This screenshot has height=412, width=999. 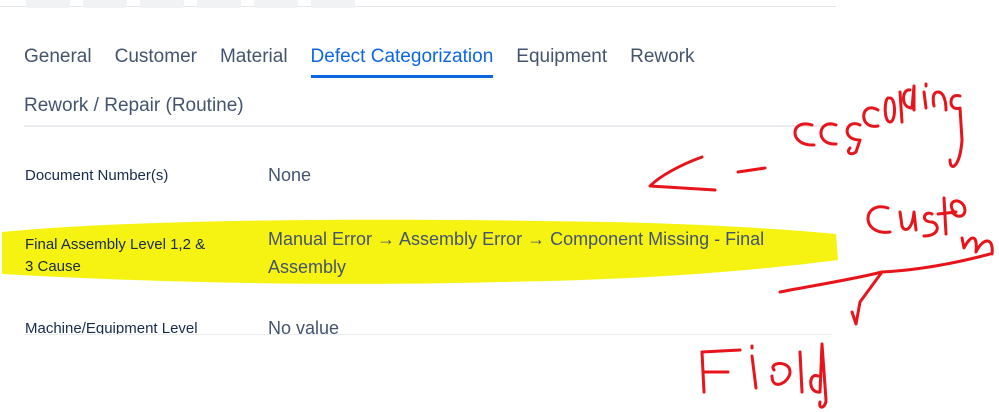 I want to click on top-toolbar-strip, so click(x=418, y=4).